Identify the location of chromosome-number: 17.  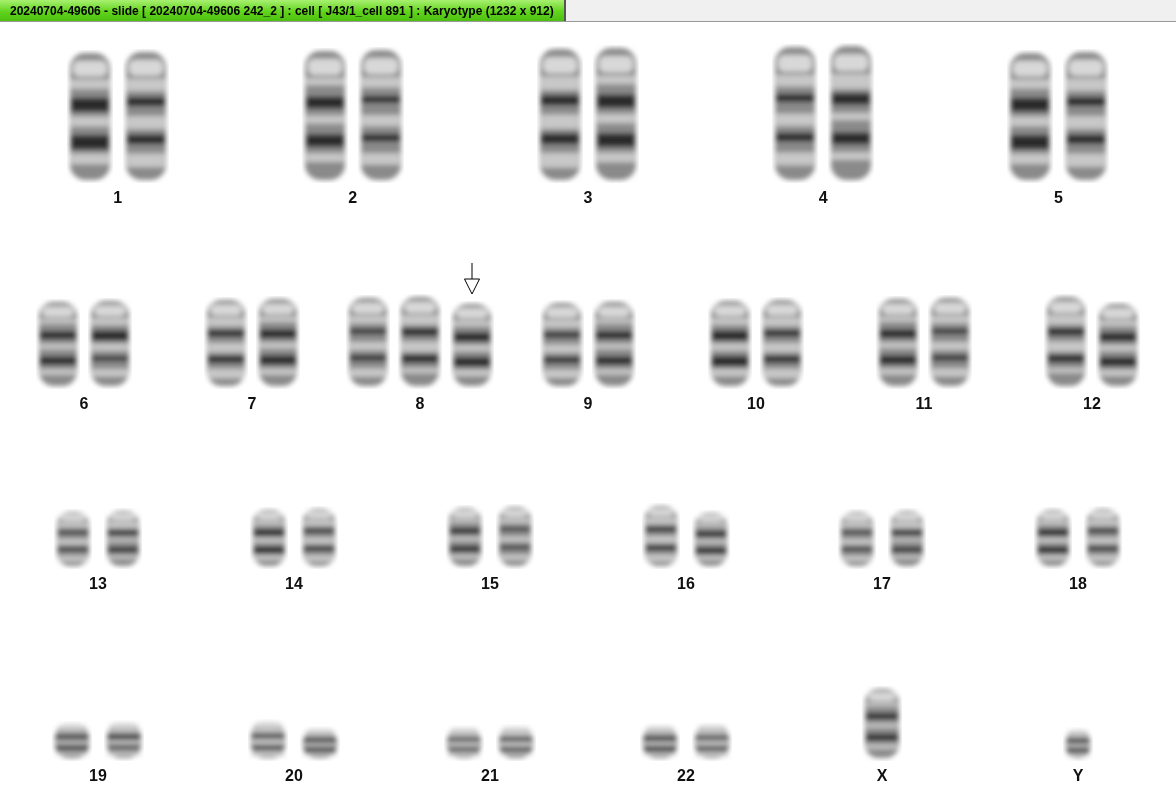
(882, 584).